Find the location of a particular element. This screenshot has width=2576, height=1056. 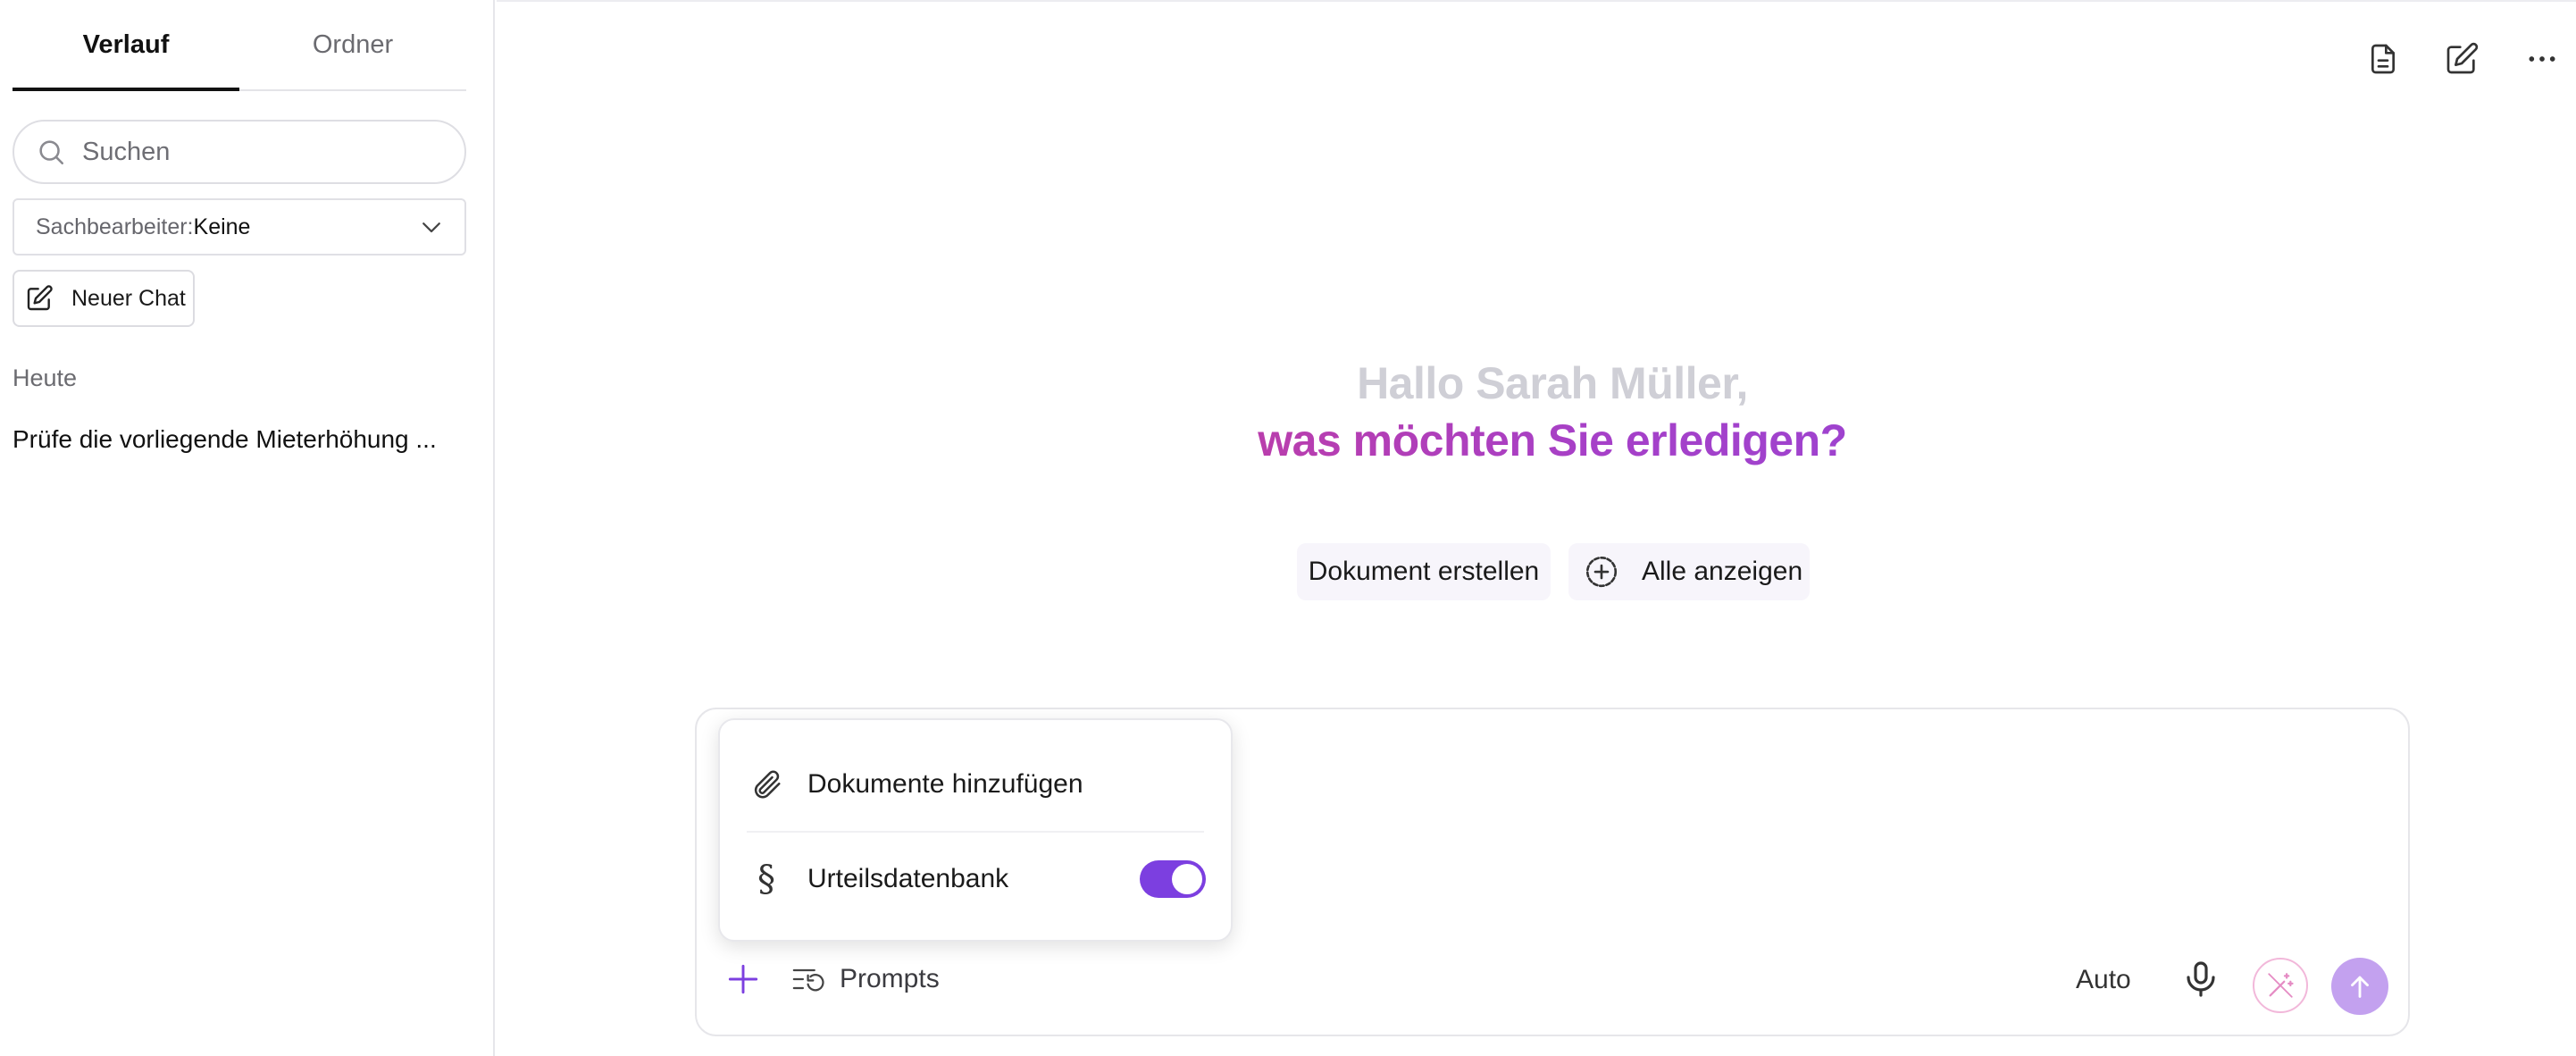

attach-menu: Dokumente hinzufügen § Urteilsdatenbank is located at coordinates (976, 830).